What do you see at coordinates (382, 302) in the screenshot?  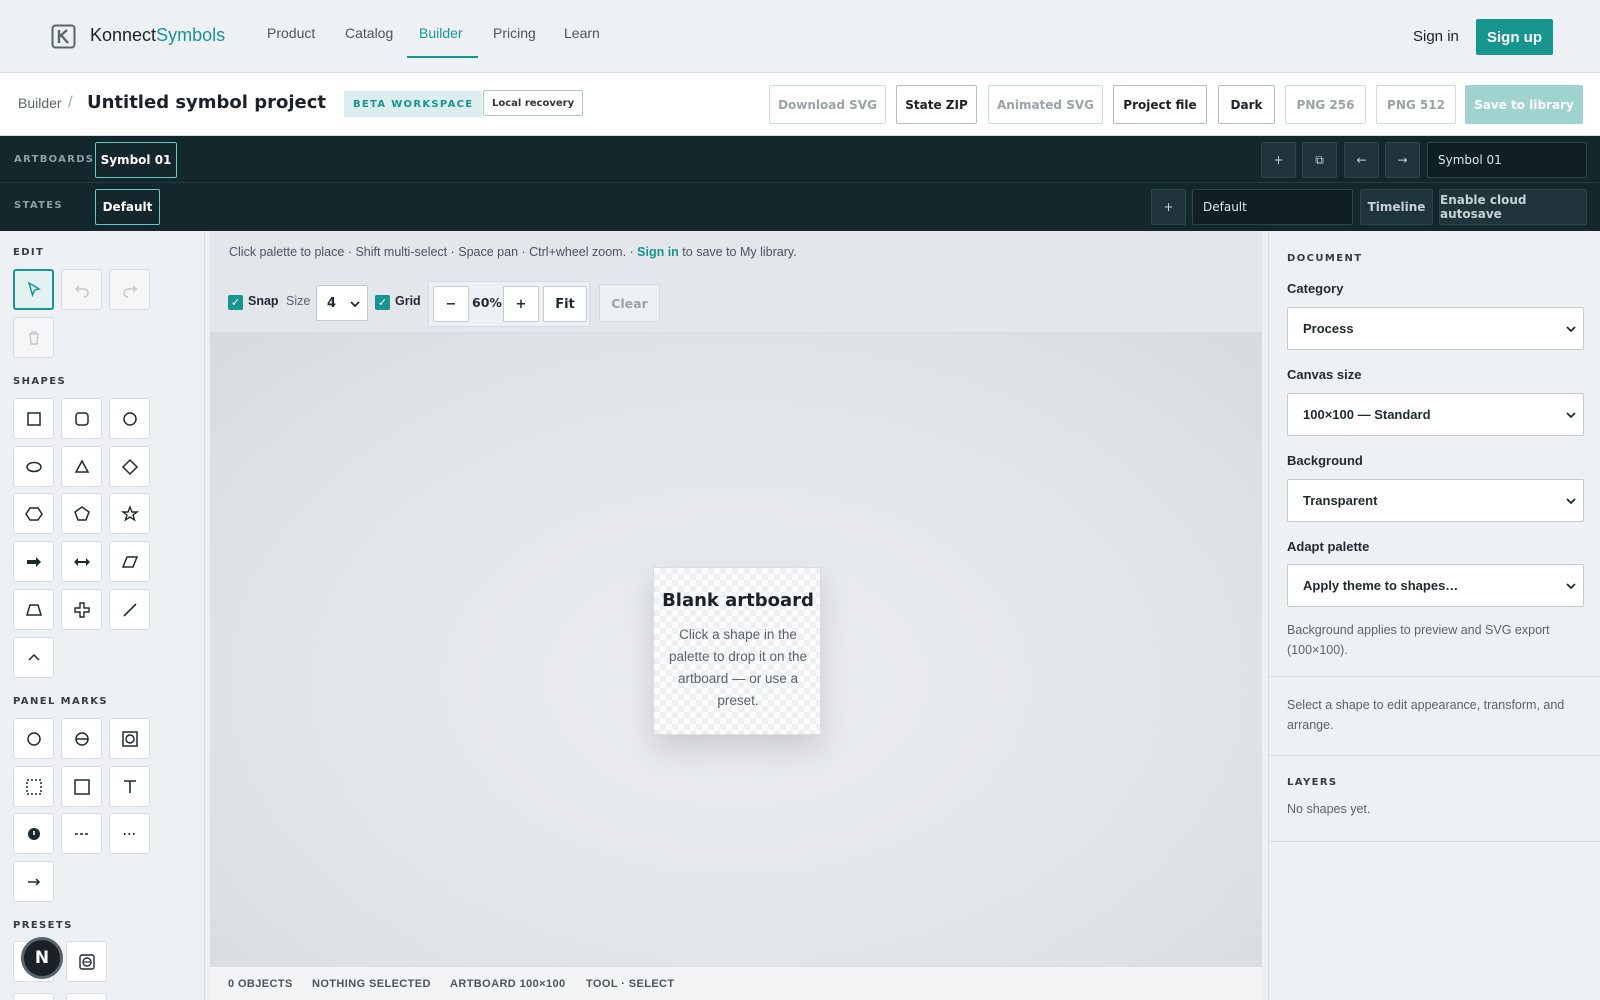 I see `grid-checkbox: ✓` at bounding box center [382, 302].